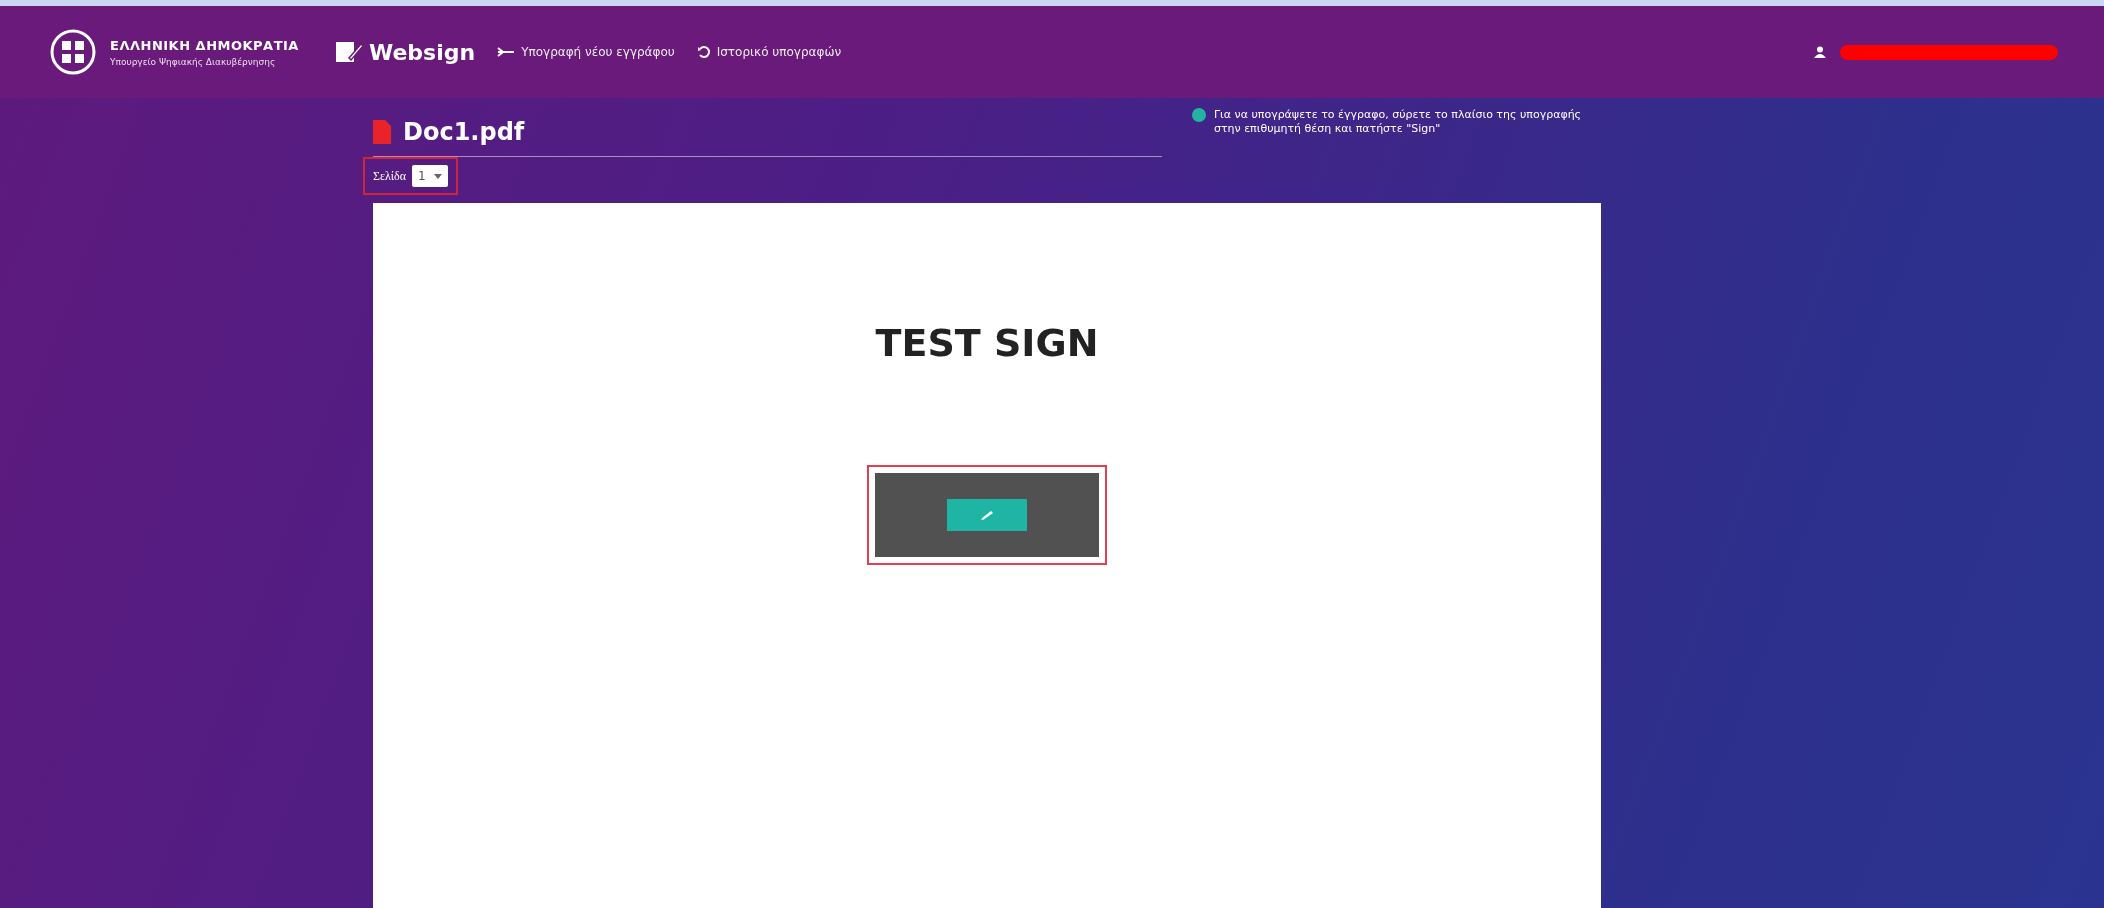 Image resolution: width=2104 pixels, height=908 pixels. Describe the element at coordinates (204, 45) in the screenshot. I see `emblem-title: ΕΛΛΗΝΙΚΗ ΔΗΜΟΚΡΑΤΙΑ` at that location.